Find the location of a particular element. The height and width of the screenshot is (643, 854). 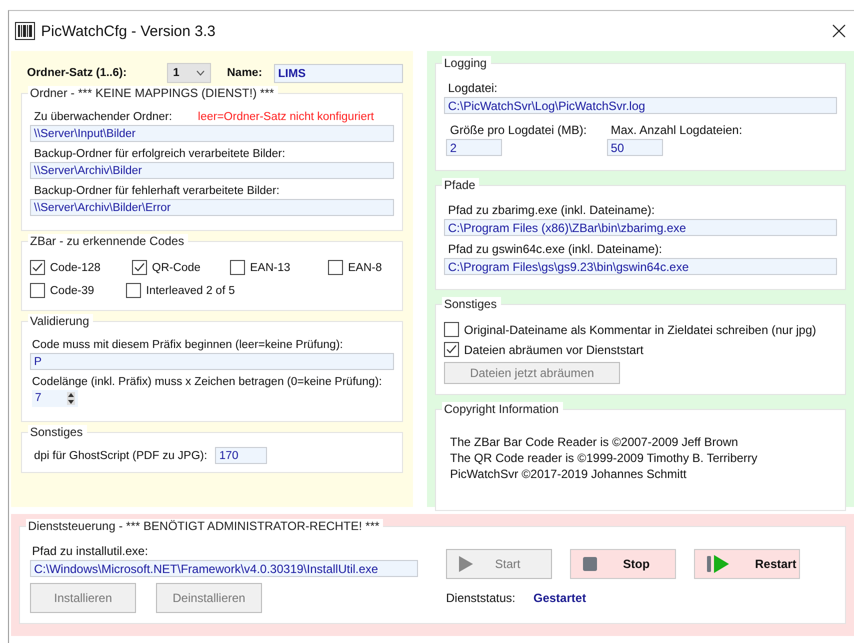

group-title: Logging is located at coordinates (466, 63).